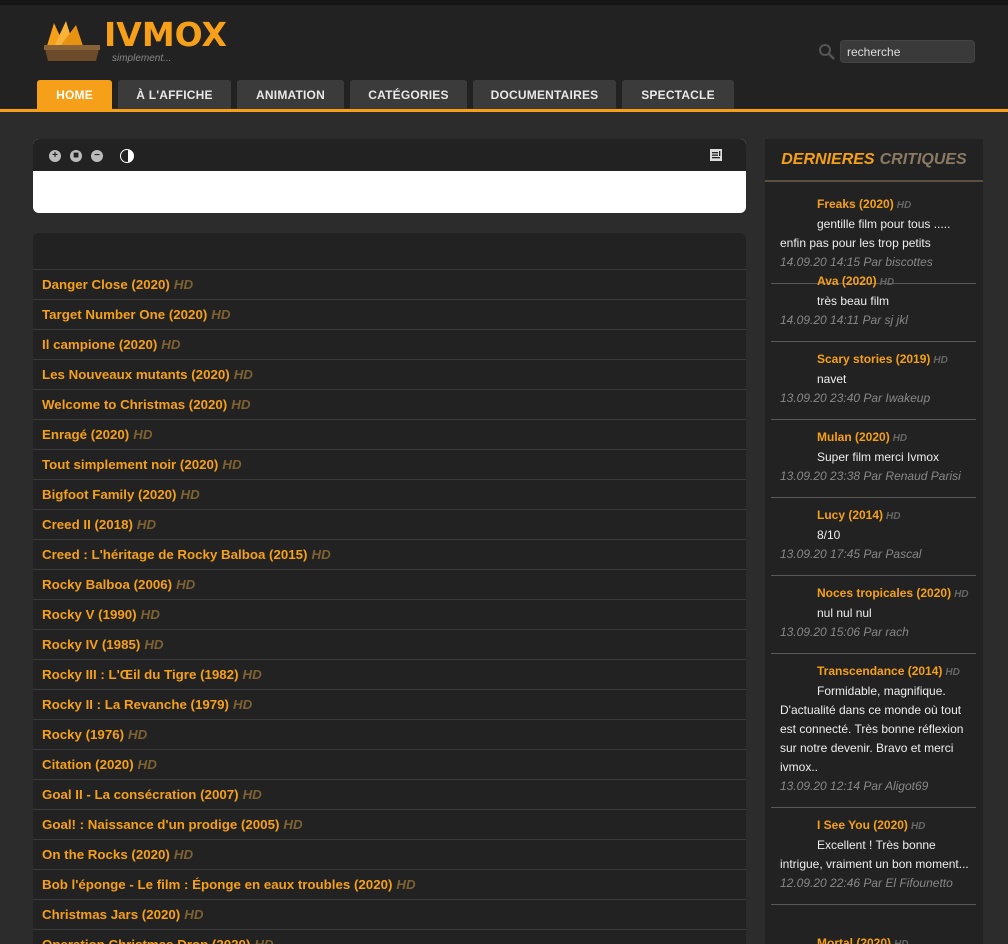 The height and width of the screenshot is (944, 1008). I want to click on list-item: Target Number One (2020) HD, so click(389, 315).